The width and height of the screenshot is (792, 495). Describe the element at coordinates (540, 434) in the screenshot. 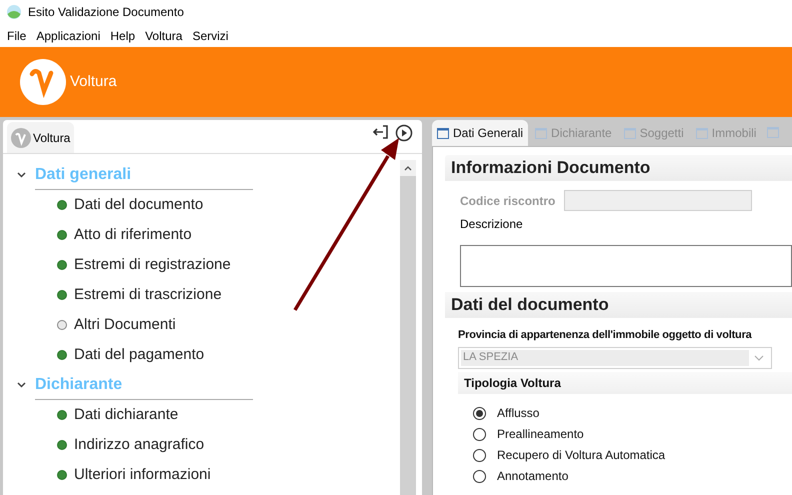

I see `radio-label: Preallineamento` at that location.